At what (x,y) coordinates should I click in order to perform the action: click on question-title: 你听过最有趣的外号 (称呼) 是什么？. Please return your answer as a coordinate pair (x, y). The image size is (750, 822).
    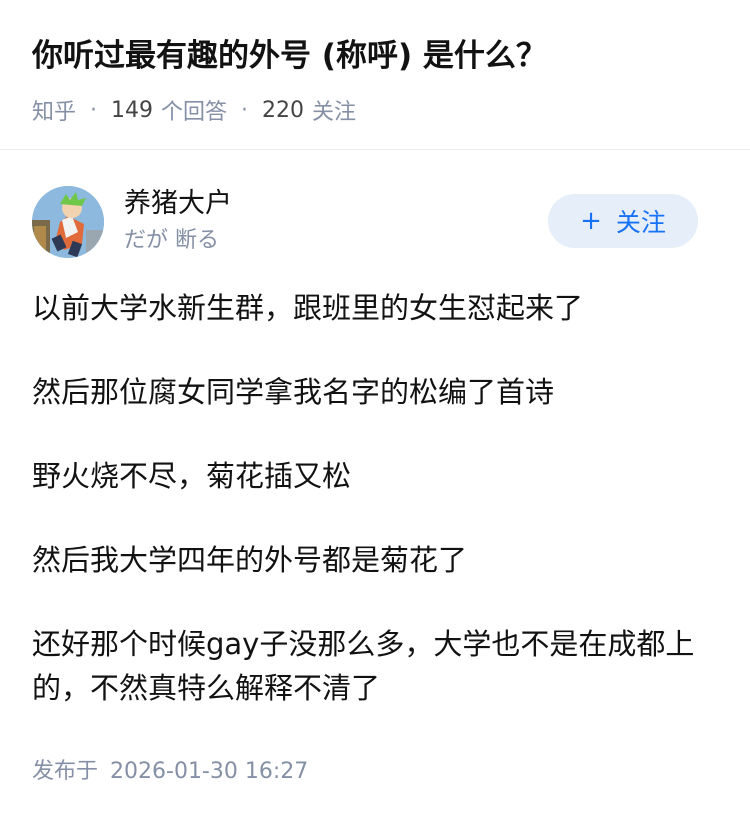
    Looking at the image, I should click on (289, 56).